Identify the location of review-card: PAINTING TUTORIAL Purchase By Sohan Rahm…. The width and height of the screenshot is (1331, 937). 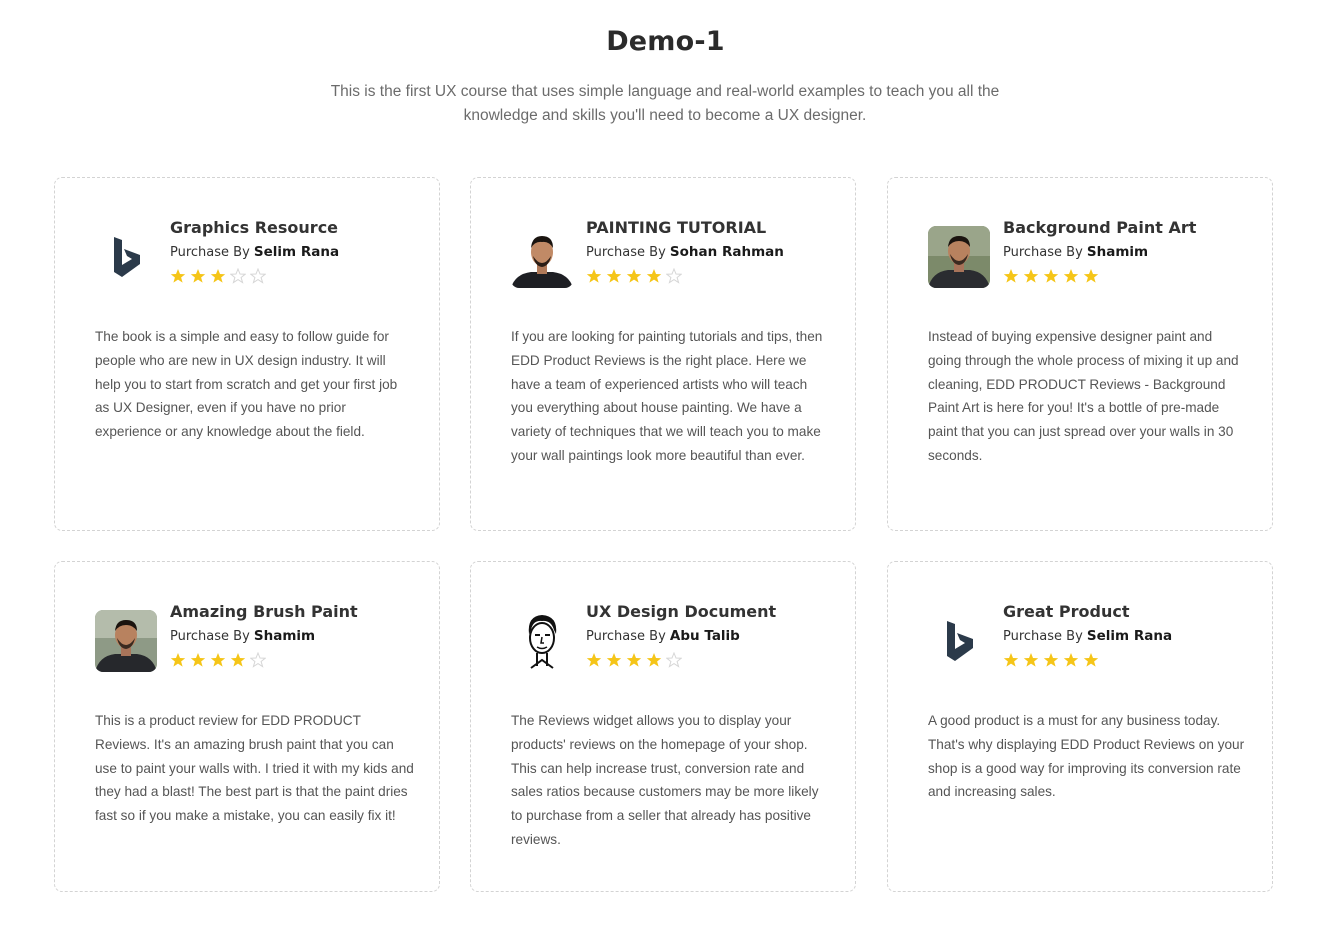
(663, 354).